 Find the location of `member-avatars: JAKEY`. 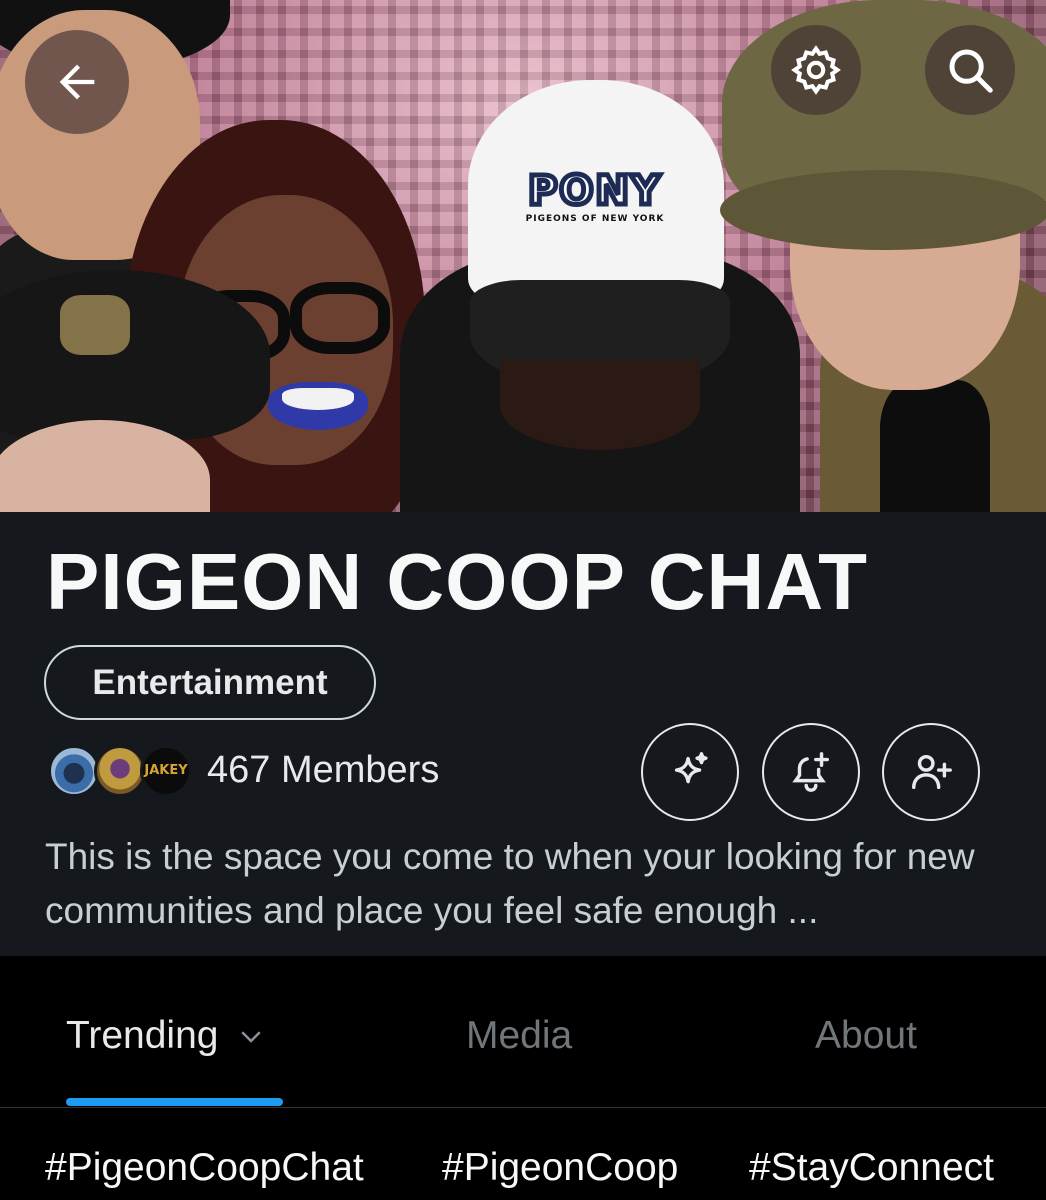

member-avatars: JAKEY is located at coordinates (123, 771).